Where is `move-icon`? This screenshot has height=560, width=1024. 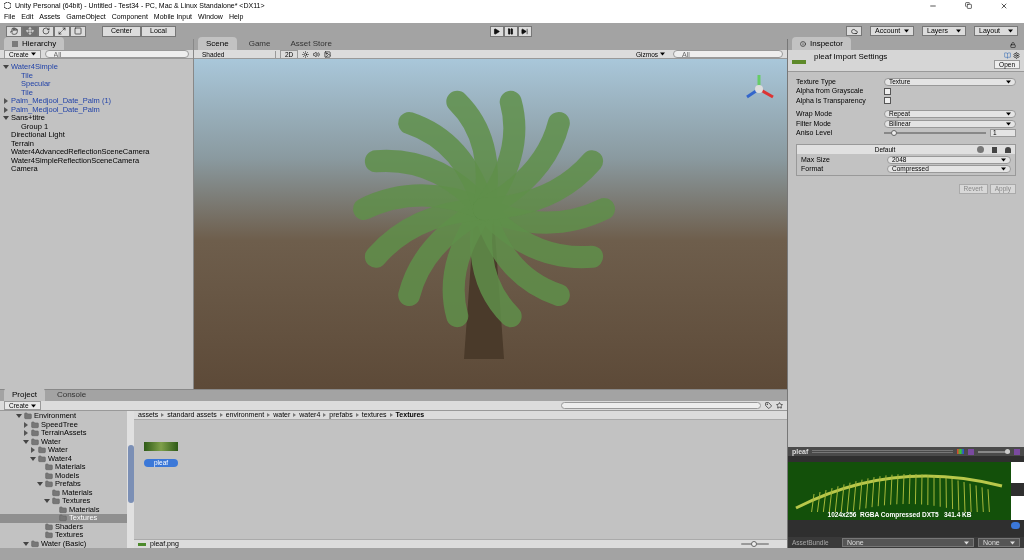
move-icon is located at coordinates (30, 31).